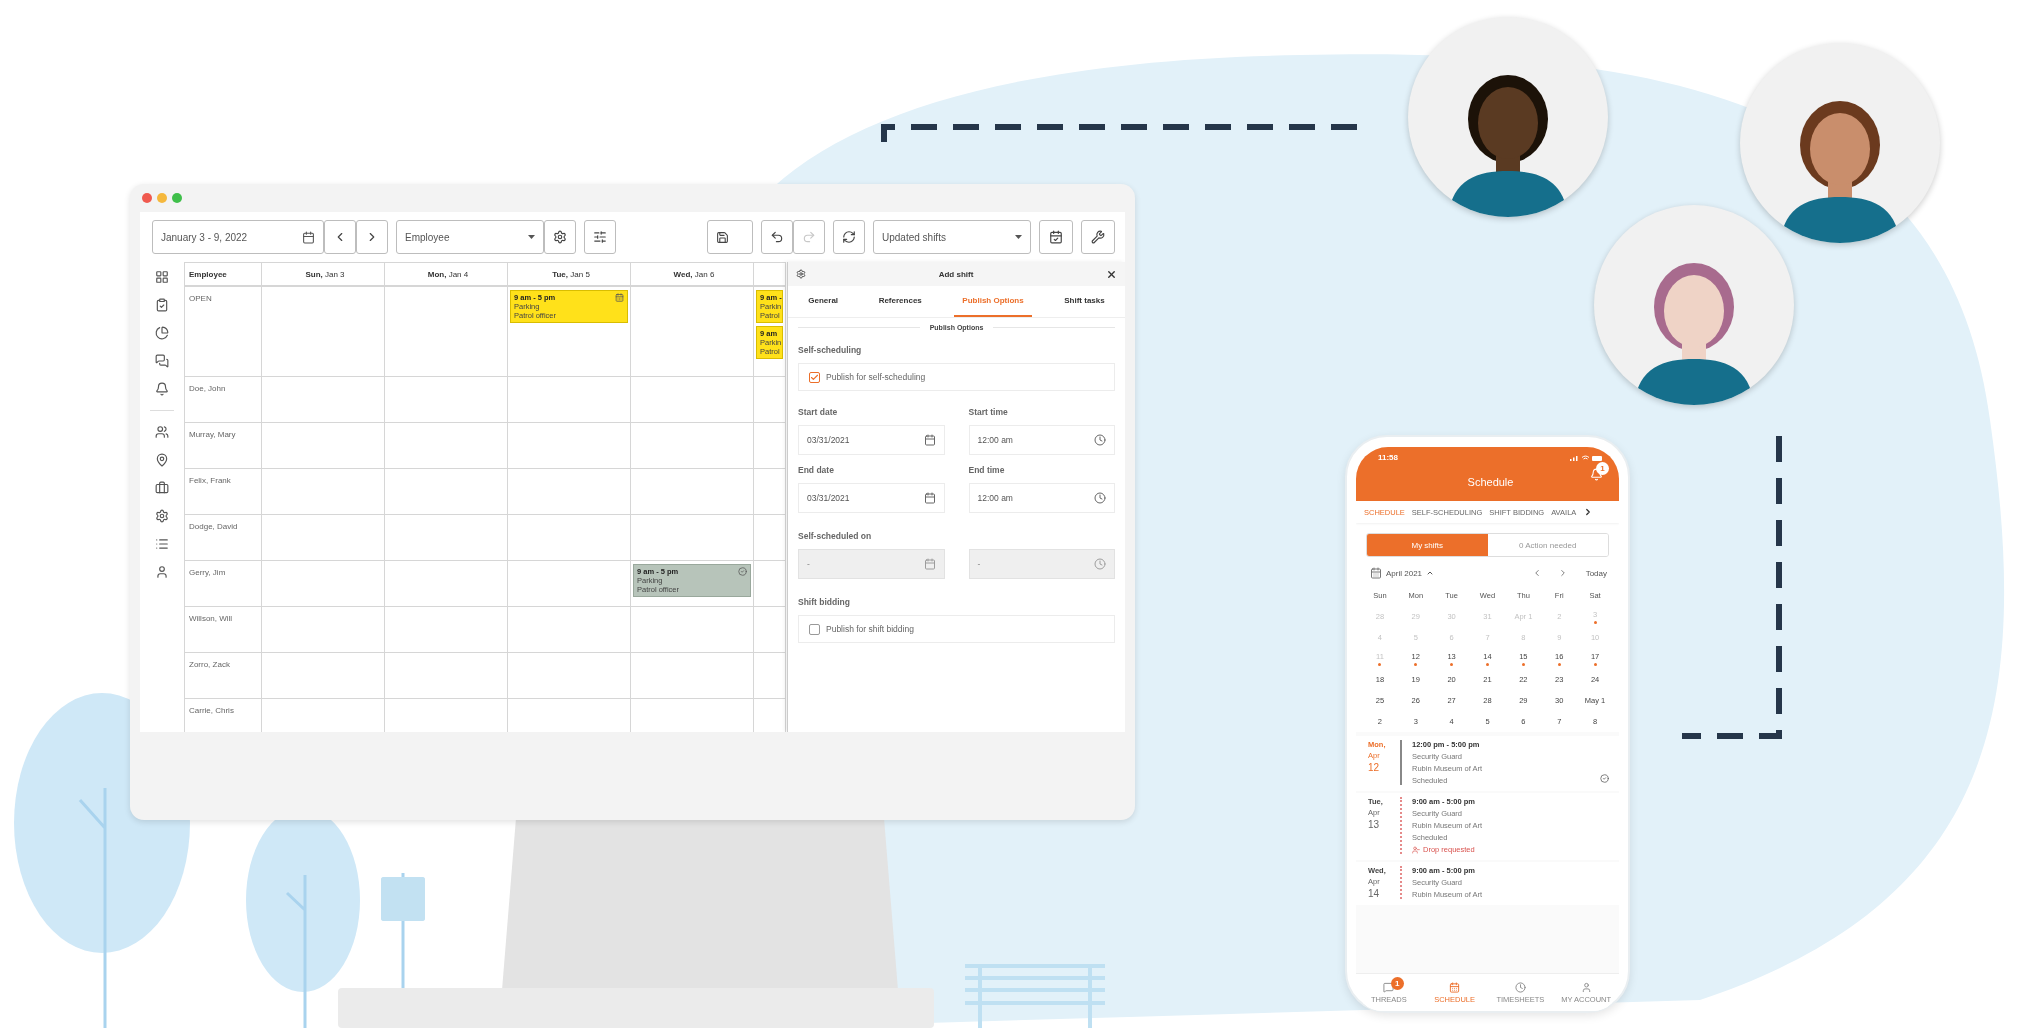 This screenshot has width=2039, height=1028. Describe the element at coordinates (956, 629) in the screenshot. I see `checkbox-field: Publish for shift bidding` at that location.